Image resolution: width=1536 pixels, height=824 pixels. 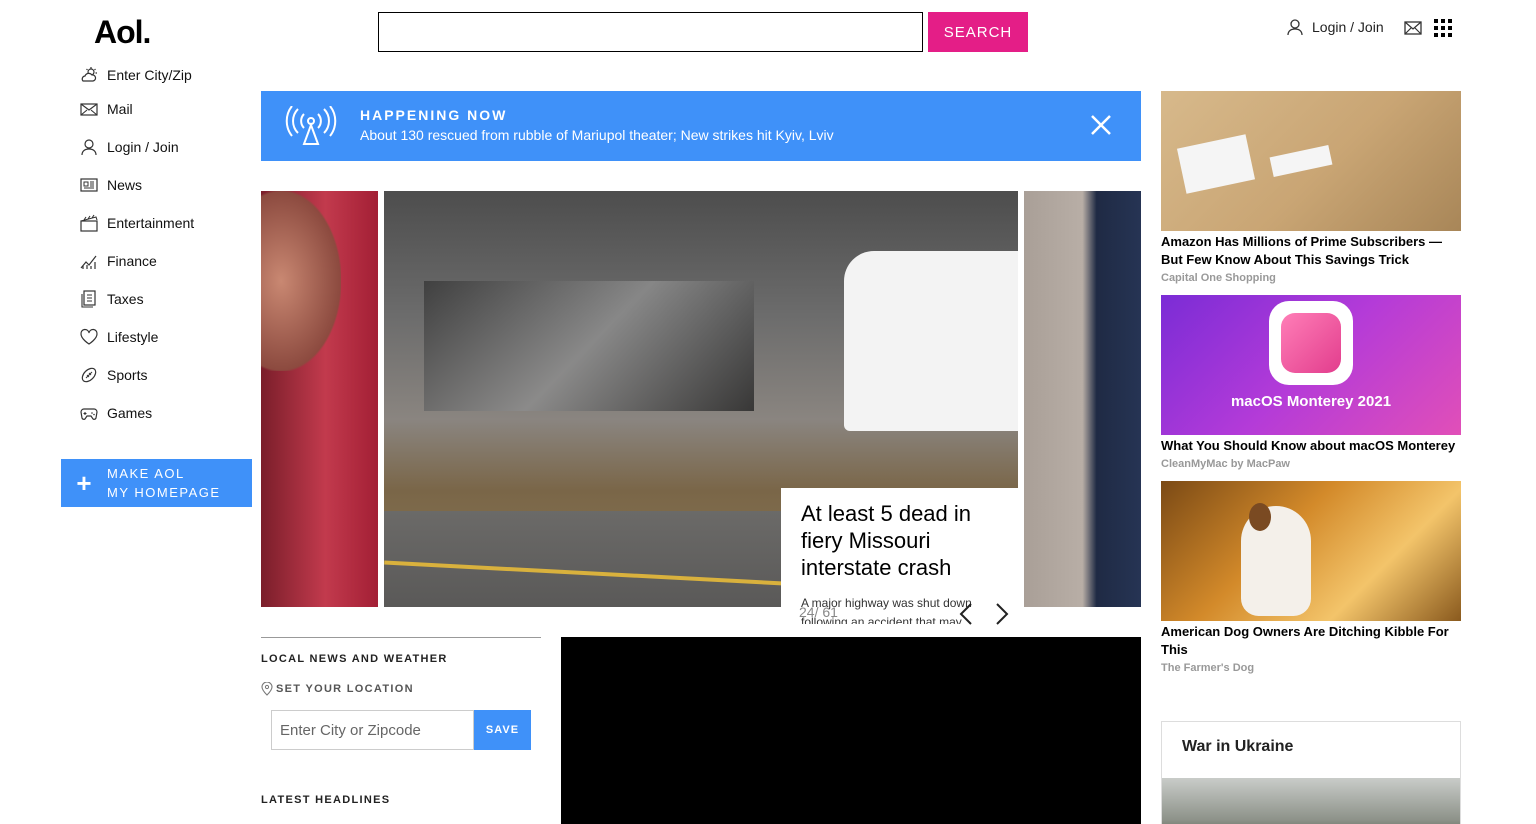 What do you see at coordinates (132, 261) in the screenshot?
I see `sidebar-item-label: Finance` at bounding box center [132, 261].